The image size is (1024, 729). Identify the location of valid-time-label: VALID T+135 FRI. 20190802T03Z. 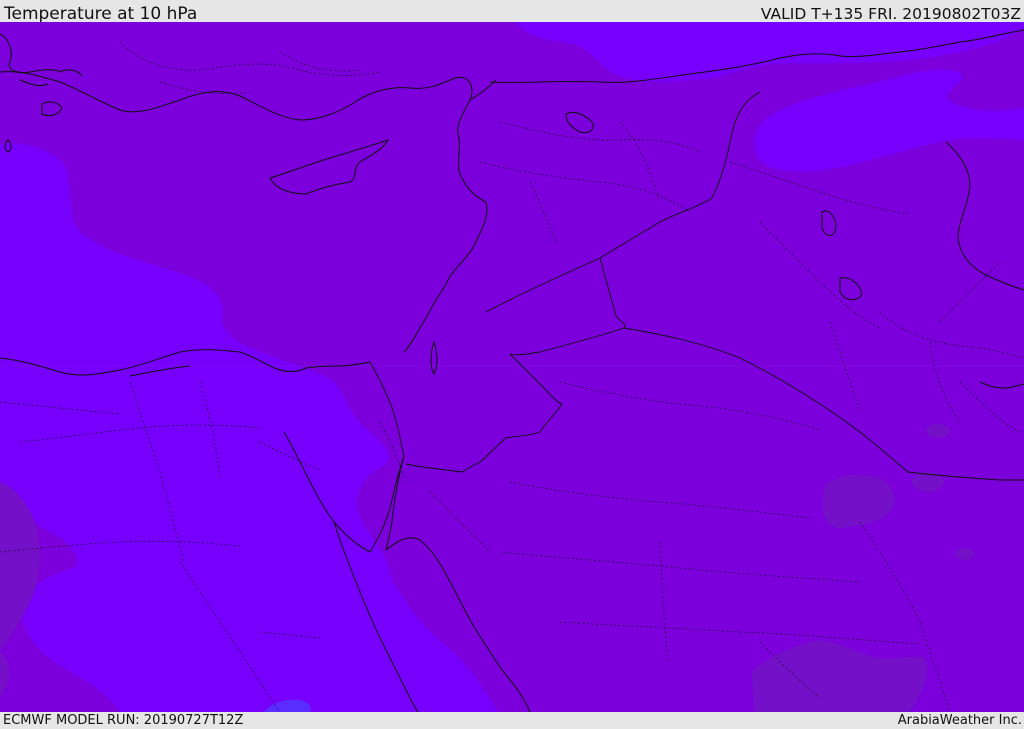
(890, 14).